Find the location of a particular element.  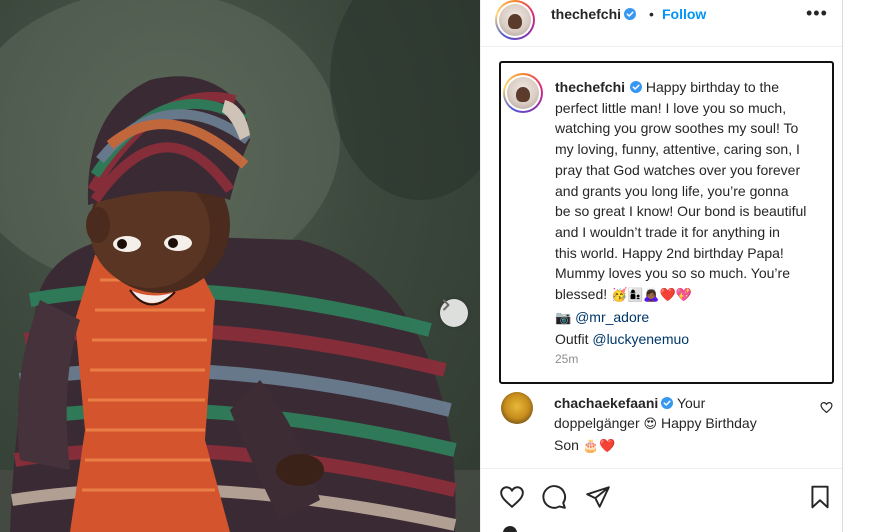

caption-line: pray that God watches over you forever is located at coordinates (678, 169).